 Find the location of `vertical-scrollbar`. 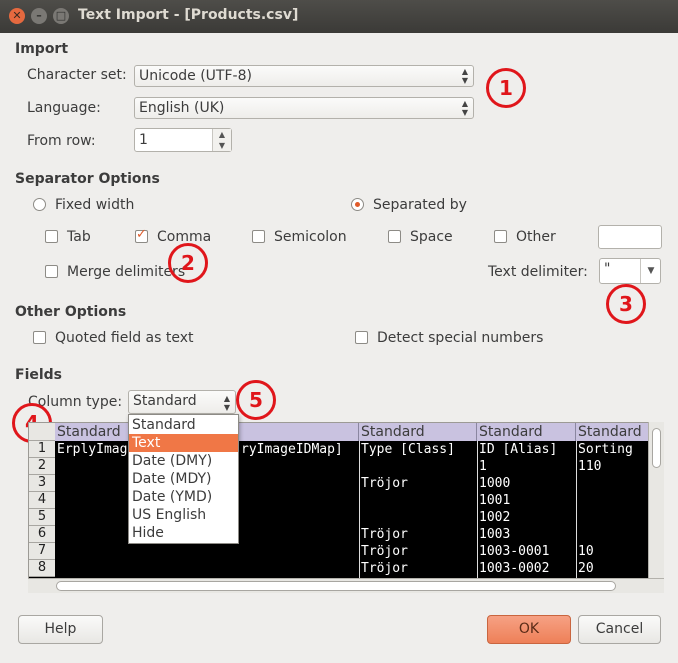

vertical-scrollbar is located at coordinates (656, 500).